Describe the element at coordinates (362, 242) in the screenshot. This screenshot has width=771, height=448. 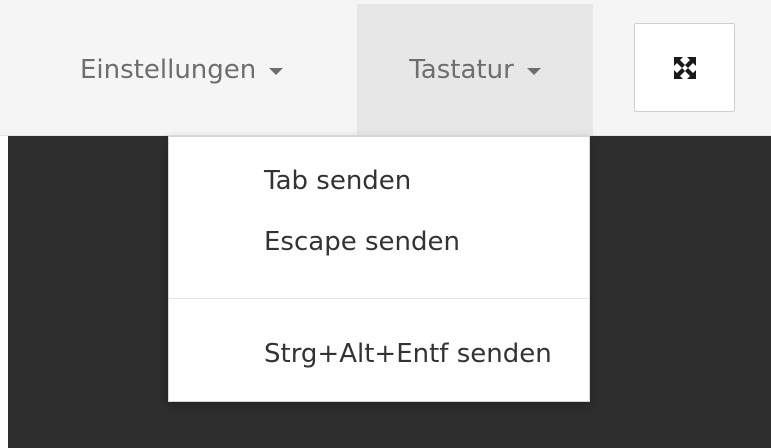
I see `send-escape-menu-item: Escape senden` at that location.